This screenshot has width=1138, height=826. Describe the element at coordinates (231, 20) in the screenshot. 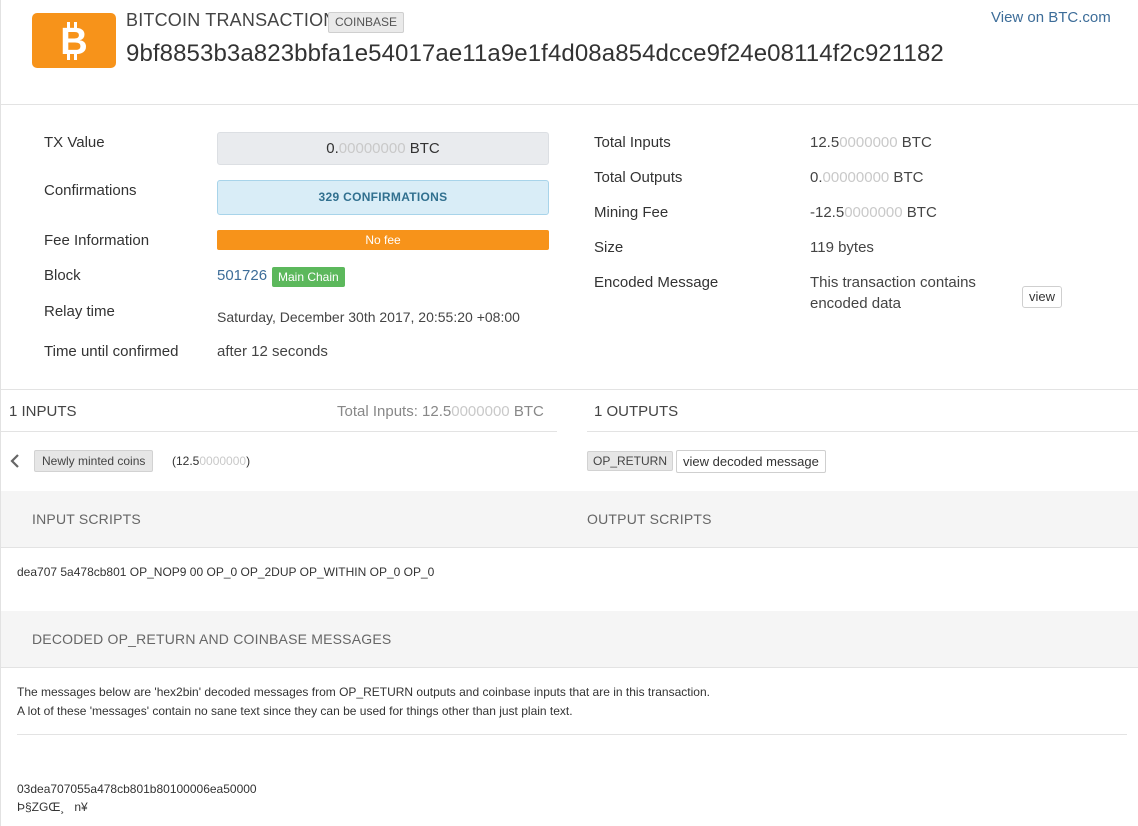

I see `page-title: BITCOIN TRANSACTION` at that location.